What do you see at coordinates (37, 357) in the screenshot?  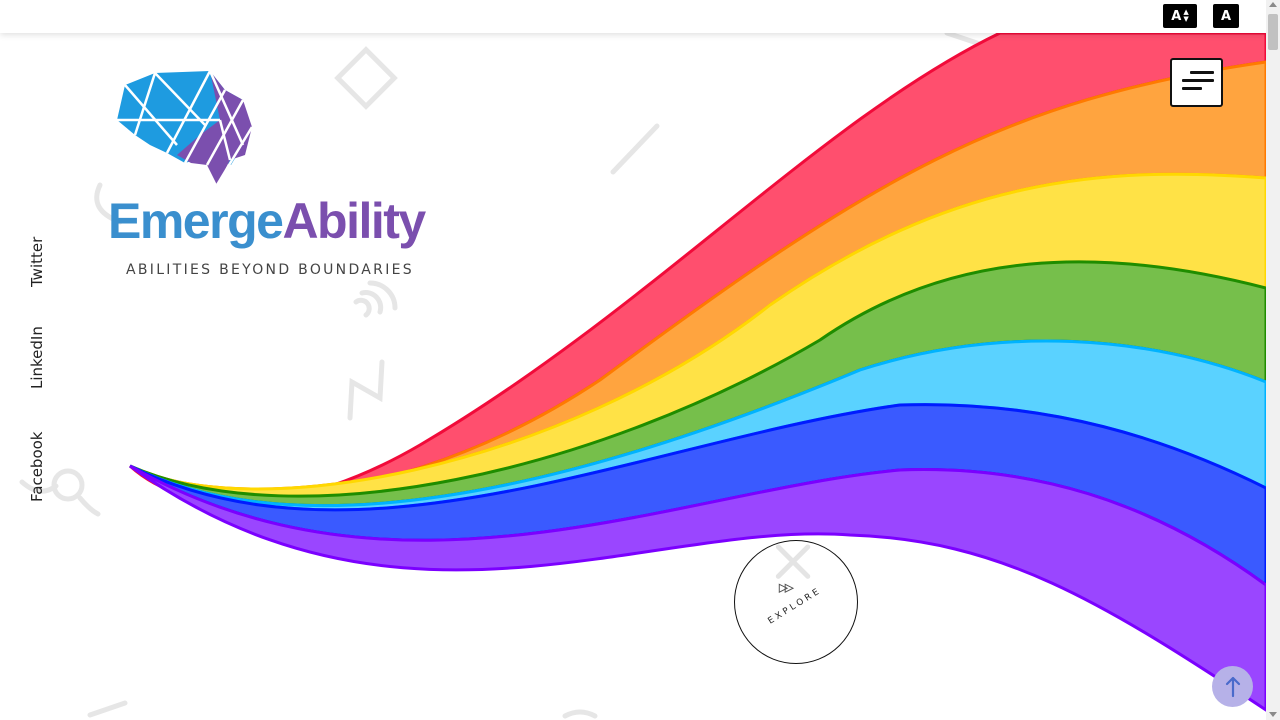 I see `social-link-linkedin: LinkedIn` at bounding box center [37, 357].